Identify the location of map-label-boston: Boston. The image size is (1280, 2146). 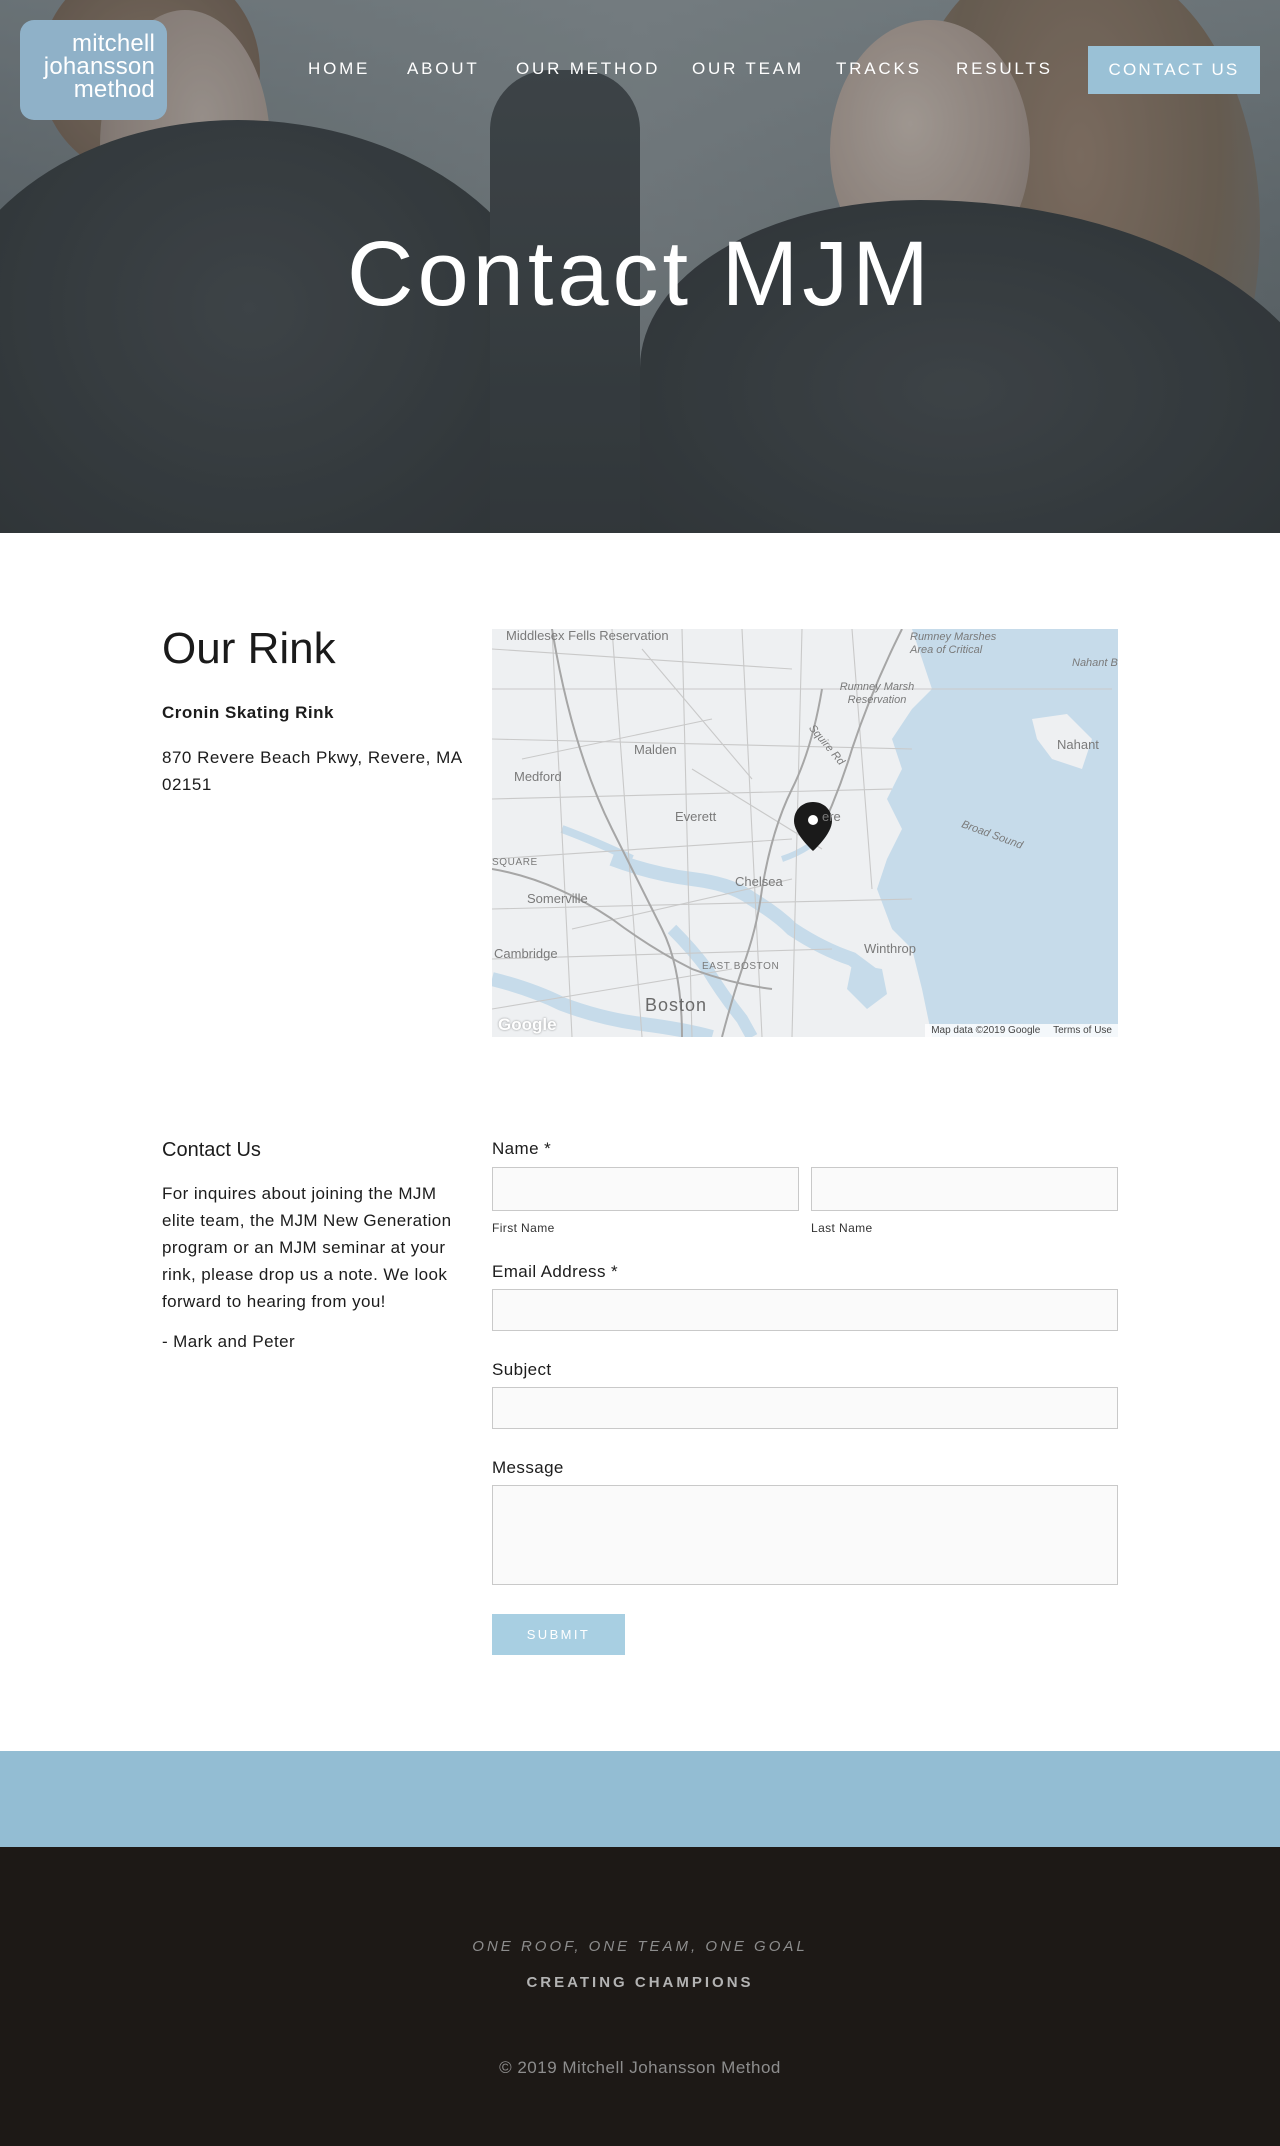
(676, 1005).